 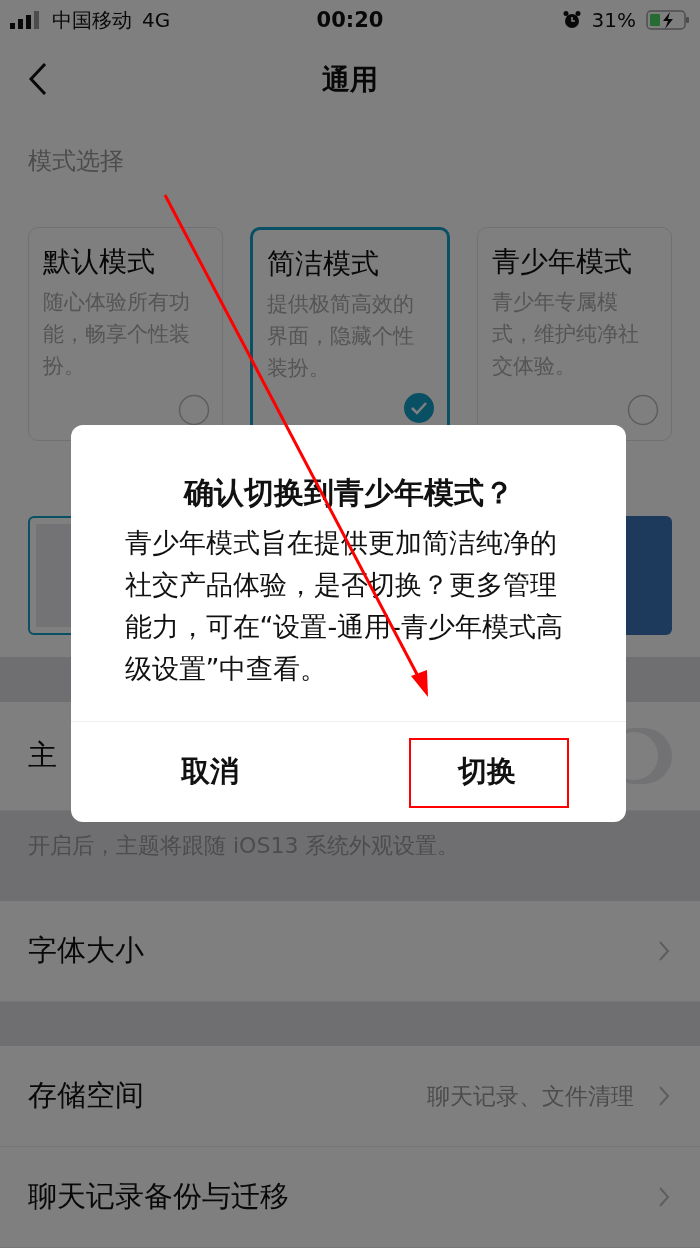 What do you see at coordinates (571, 20) in the screenshot?
I see `alarm-icon` at bounding box center [571, 20].